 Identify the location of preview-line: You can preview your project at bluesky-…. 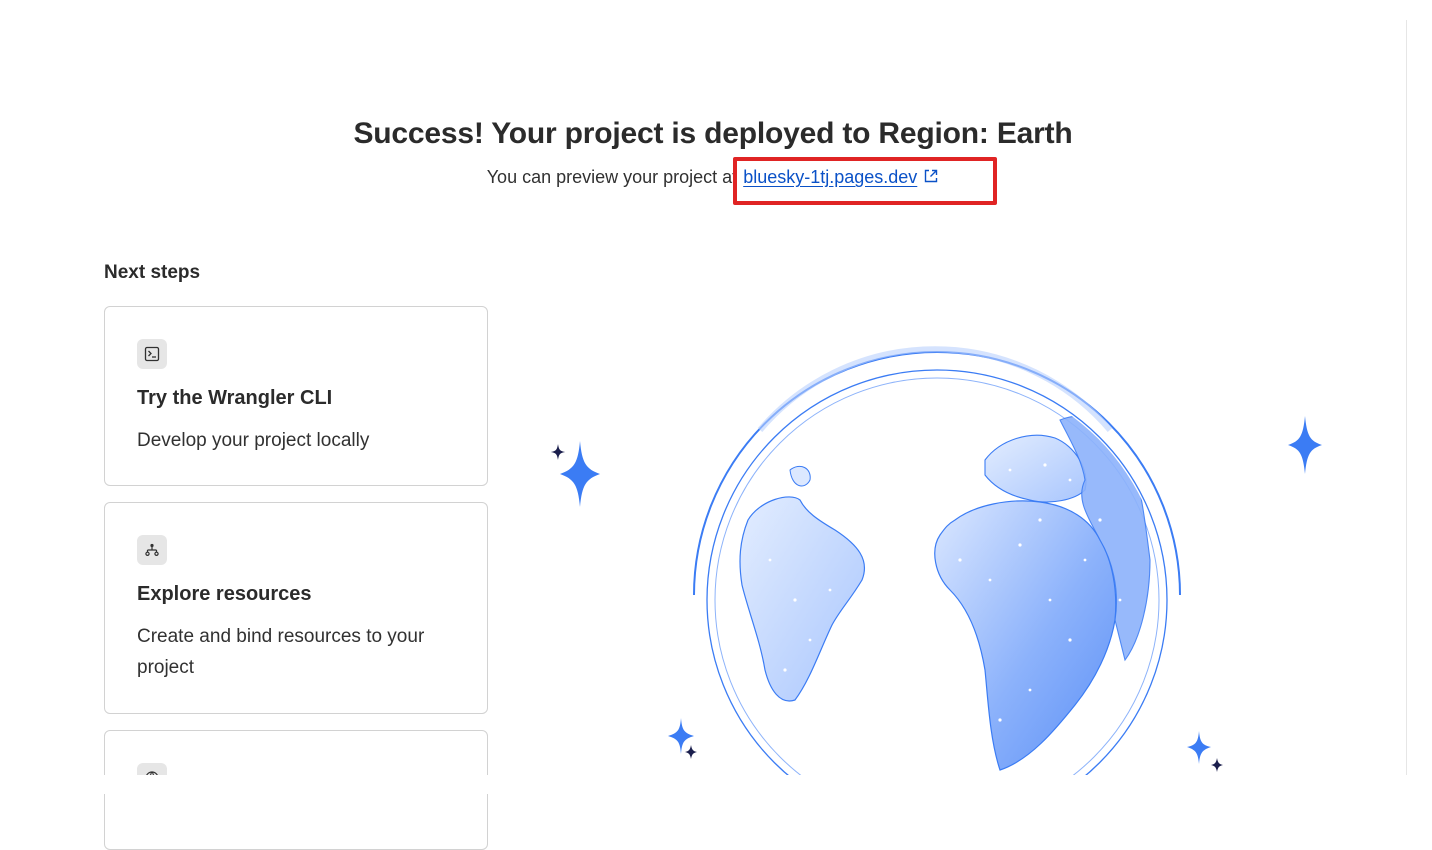
(713, 177).